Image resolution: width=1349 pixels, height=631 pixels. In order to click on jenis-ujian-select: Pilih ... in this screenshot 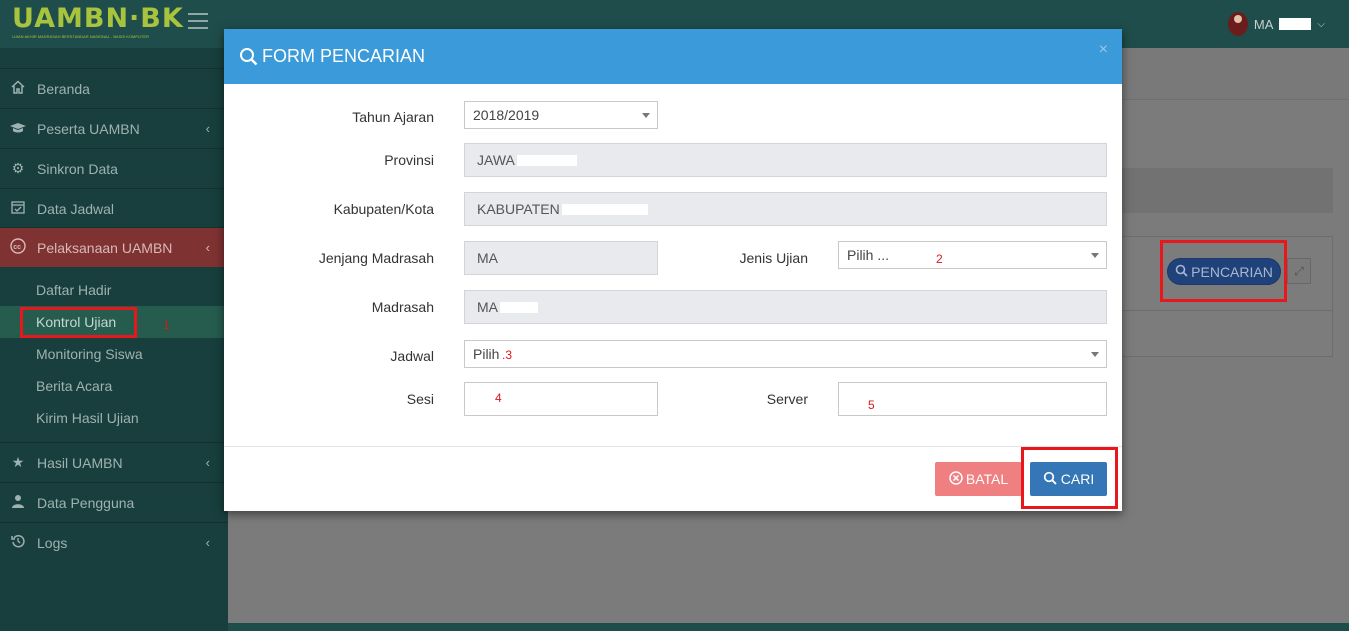, I will do `click(972, 255)`.